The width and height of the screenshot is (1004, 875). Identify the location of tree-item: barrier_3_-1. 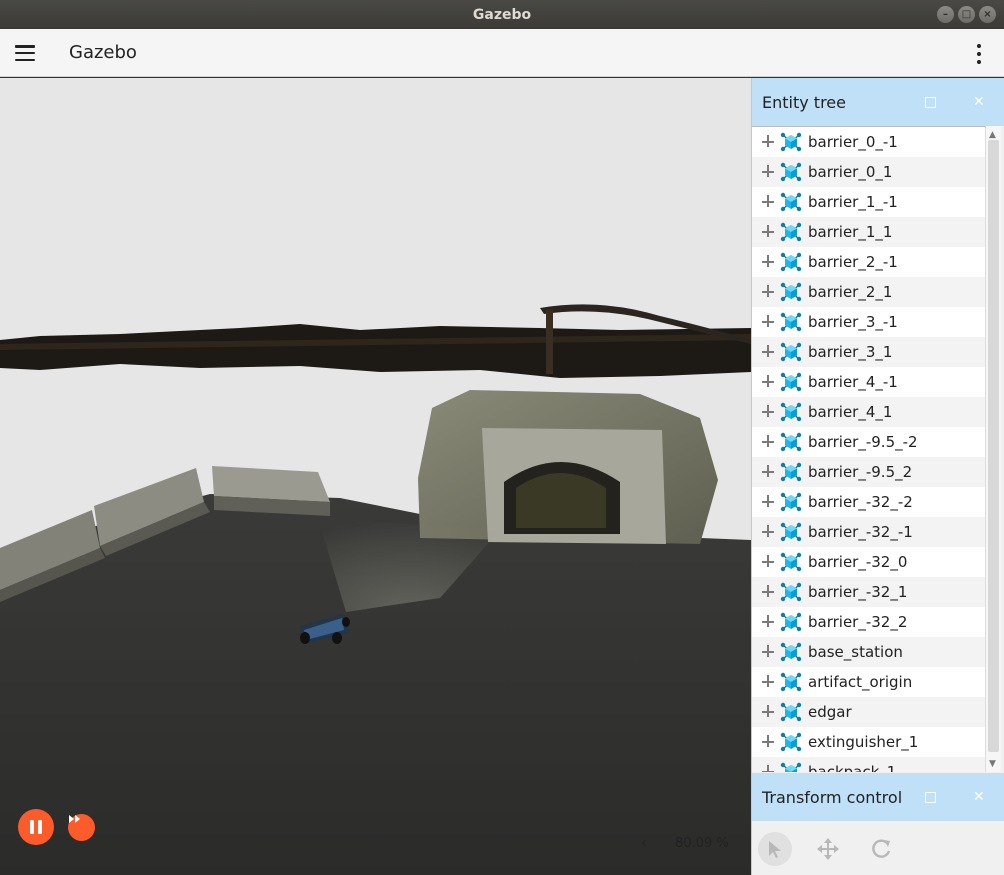
(868, 322).